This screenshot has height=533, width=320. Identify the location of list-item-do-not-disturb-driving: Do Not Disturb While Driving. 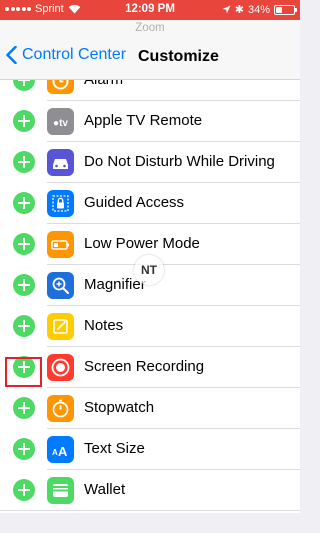
(150, 162).